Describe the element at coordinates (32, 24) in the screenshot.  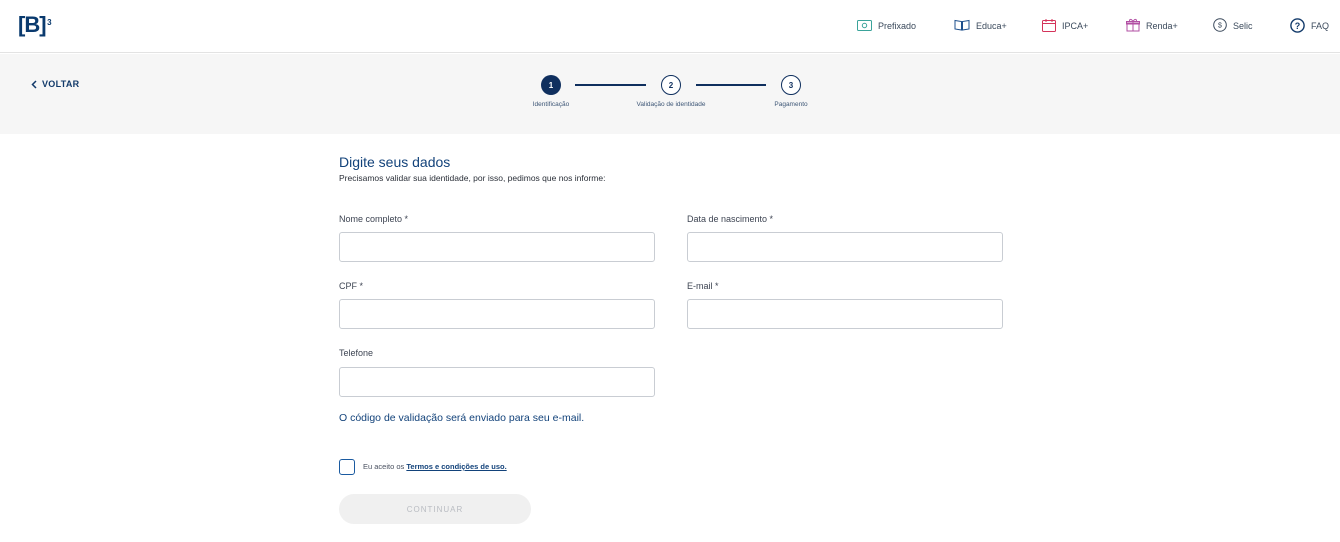
I see `logo-text: [B]` at that location.